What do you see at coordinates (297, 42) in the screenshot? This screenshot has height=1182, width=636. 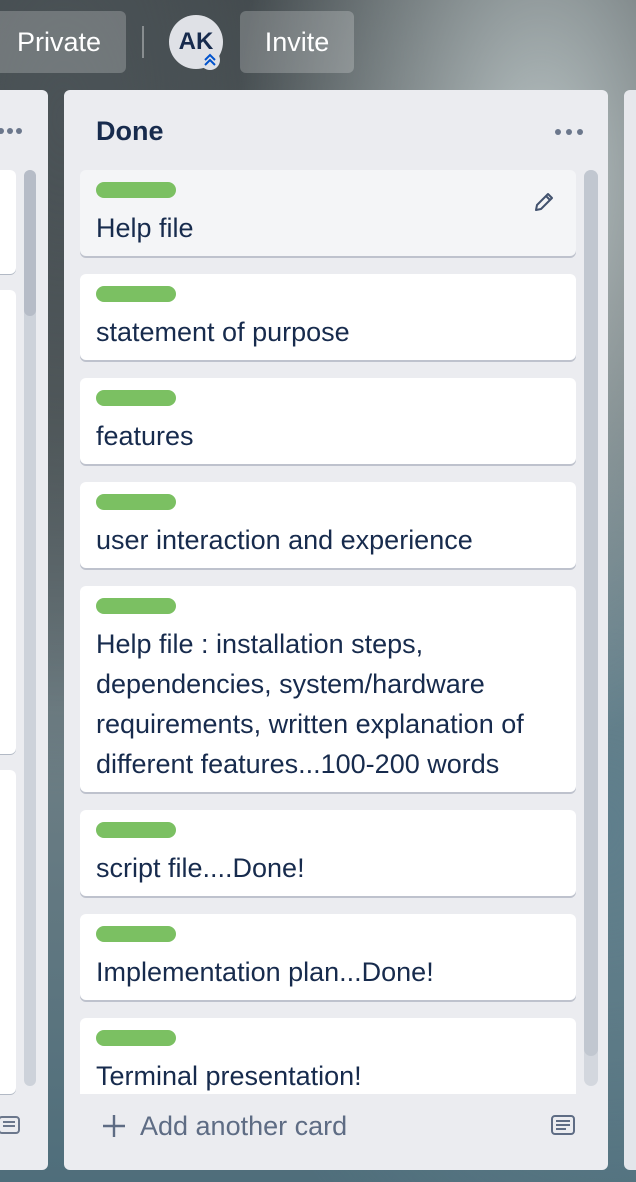 I see `invite-button: Invite` at bounding box center [297, 42].